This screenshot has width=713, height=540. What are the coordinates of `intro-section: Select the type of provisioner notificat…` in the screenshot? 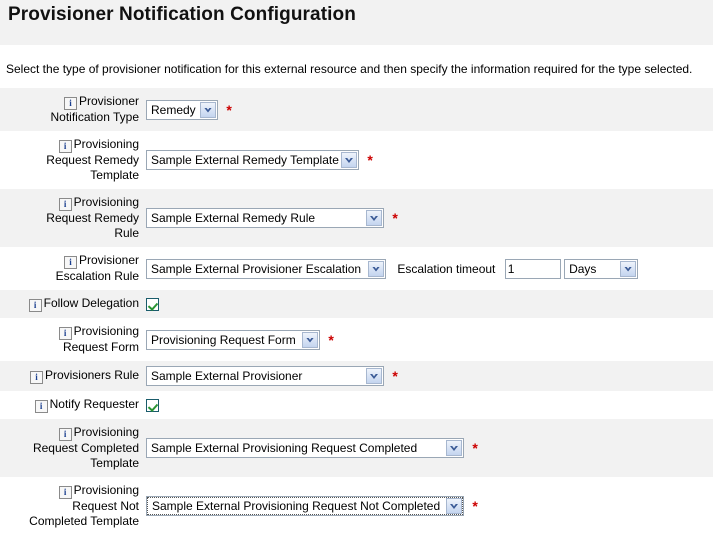 It's located at (356, 67).